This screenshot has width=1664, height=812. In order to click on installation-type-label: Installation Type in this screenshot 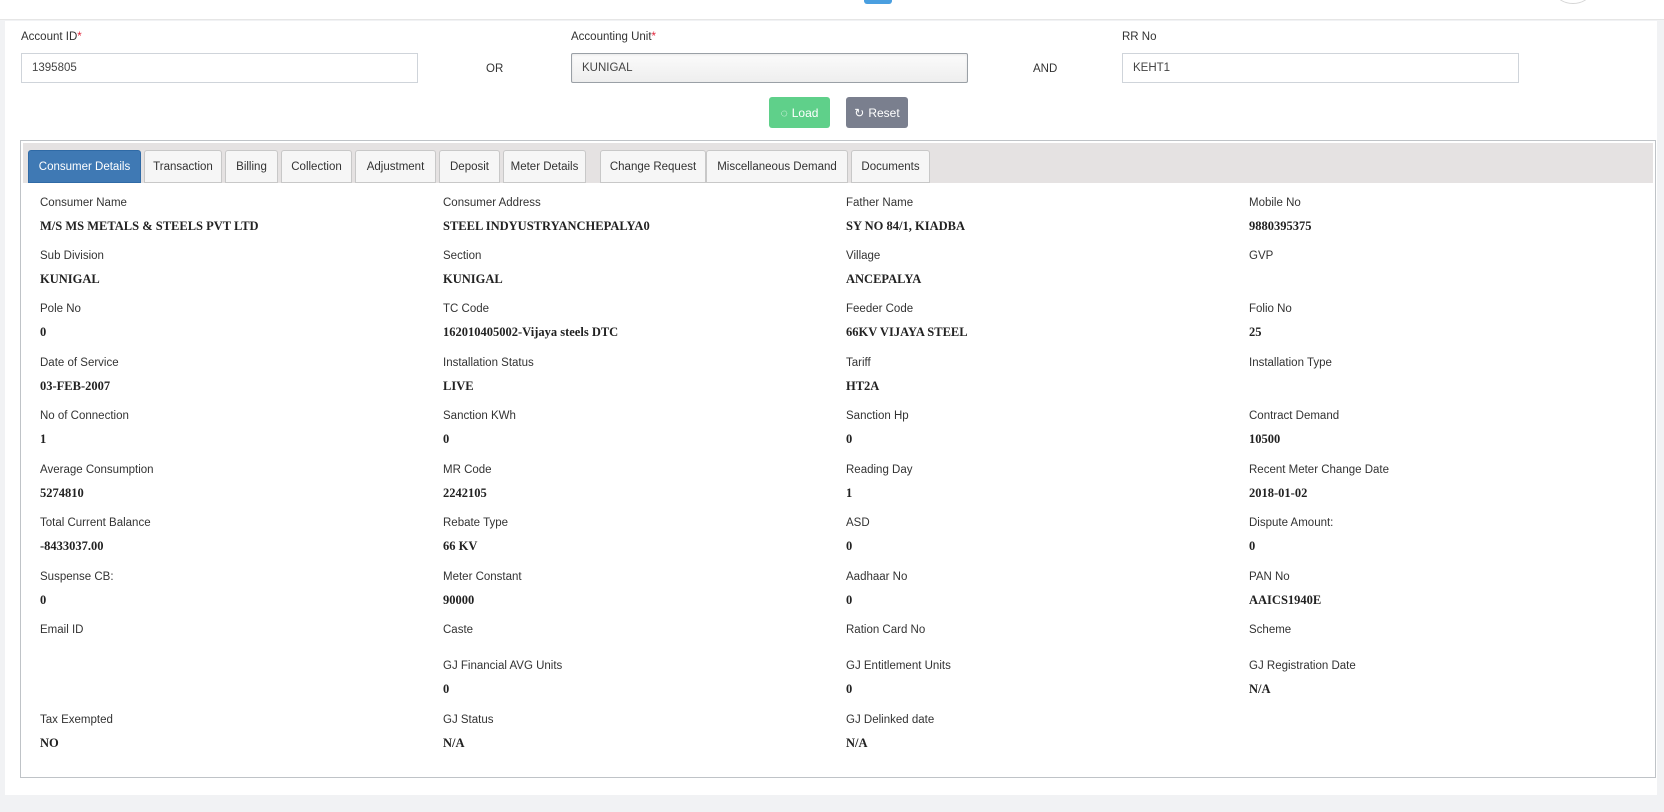, I will do `click(1290, 363)`.